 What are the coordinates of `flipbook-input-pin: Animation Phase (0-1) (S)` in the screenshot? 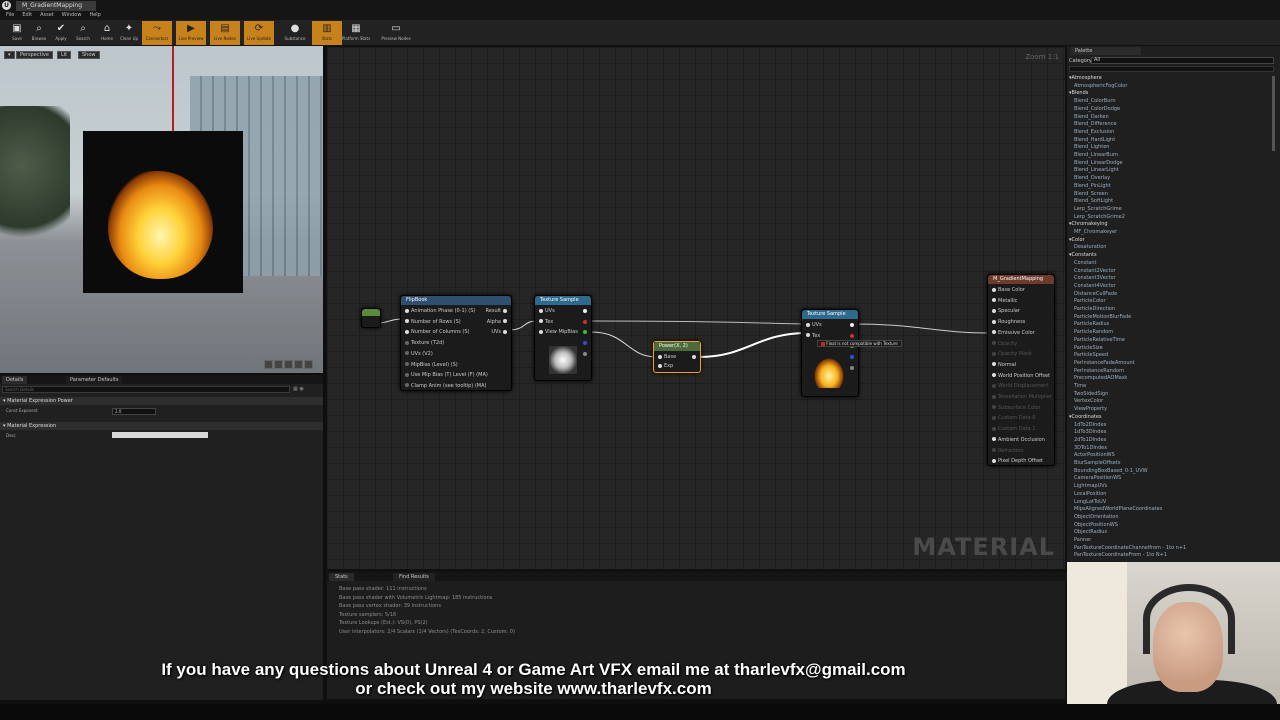 It's located at (439, 311).